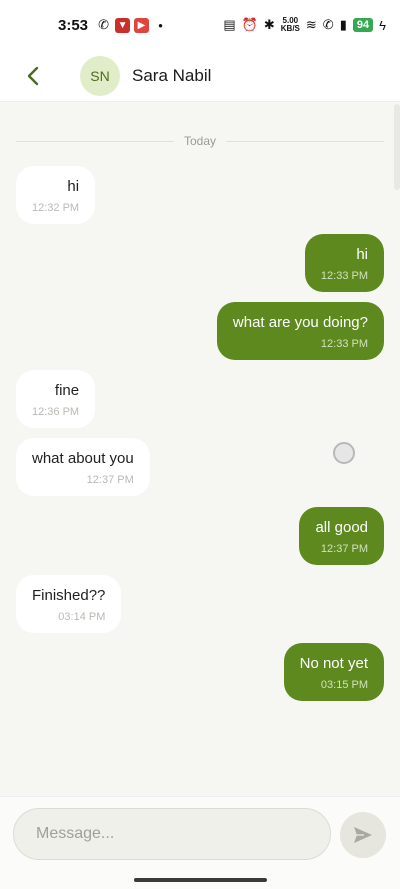 This screenshot has width=400, height=889. What do you see at coordinates (382, 25) in the screenshot?
I see `charging-icon: ϟ` at bounding box center [382, 25].